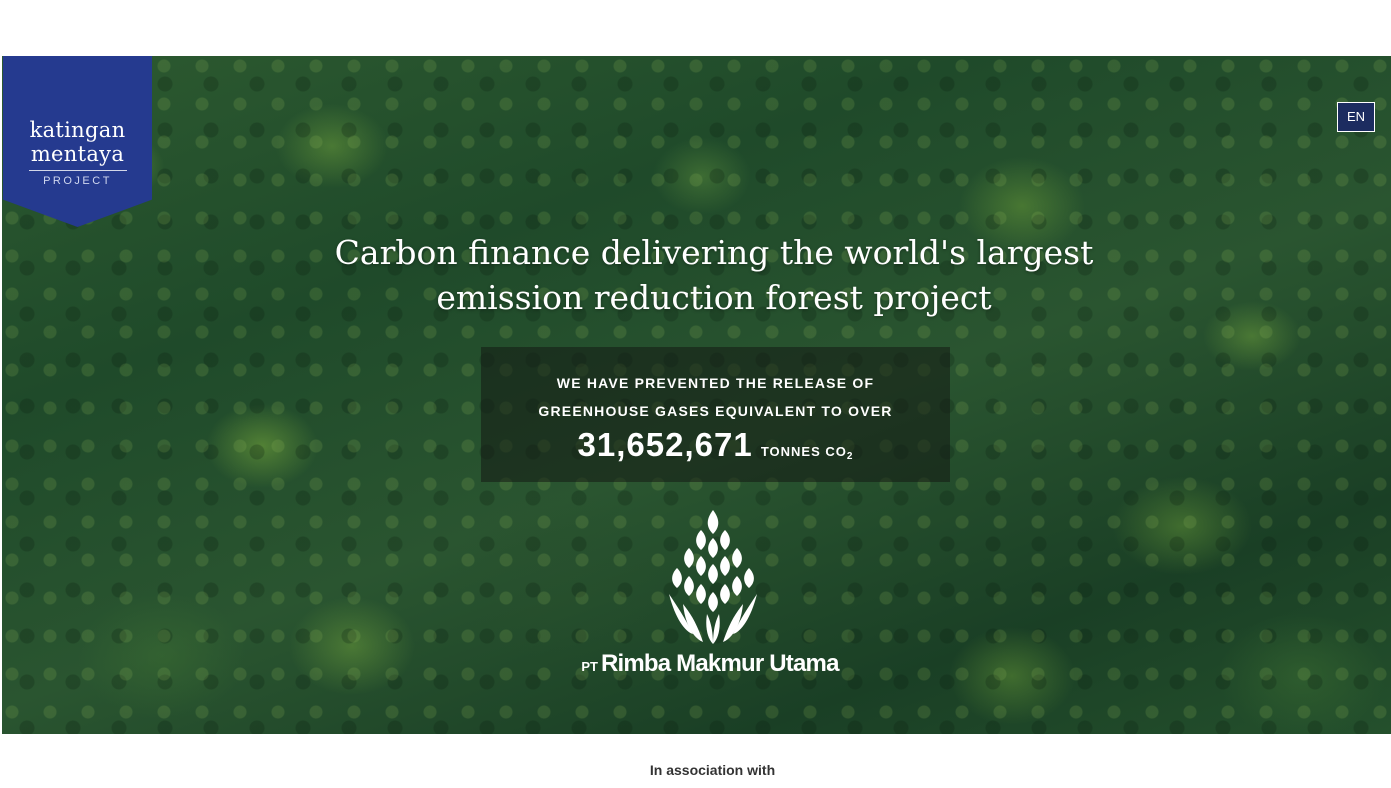  What do you see at coordinates (77, 170) in the screenshot?
I see `logo-divider` at bounding box center [77, 170].